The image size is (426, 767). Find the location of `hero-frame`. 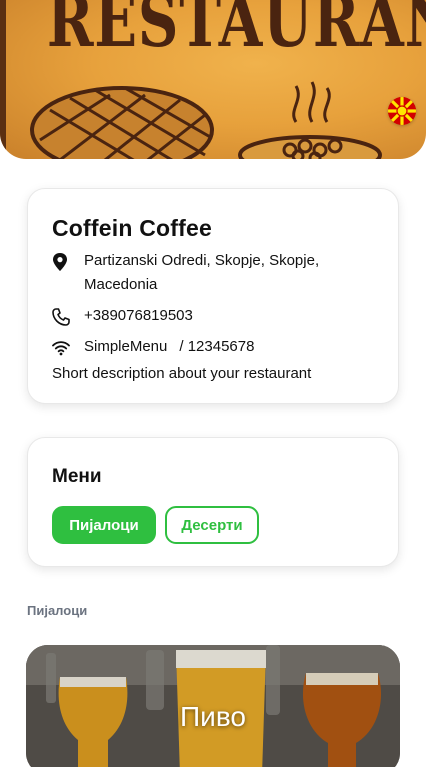

hero-frame is located at coordinates (3, 79).